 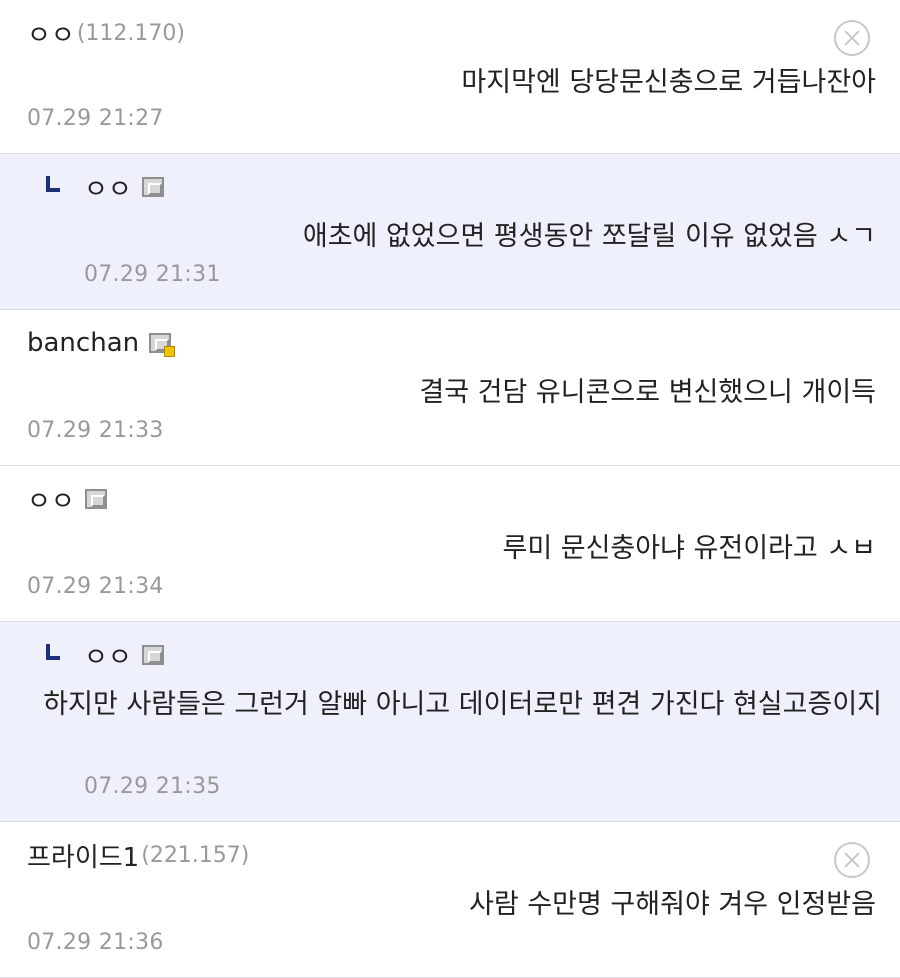 I want to click on comment-timestamp: 07.29 21:36, so click(x=95, y=942).